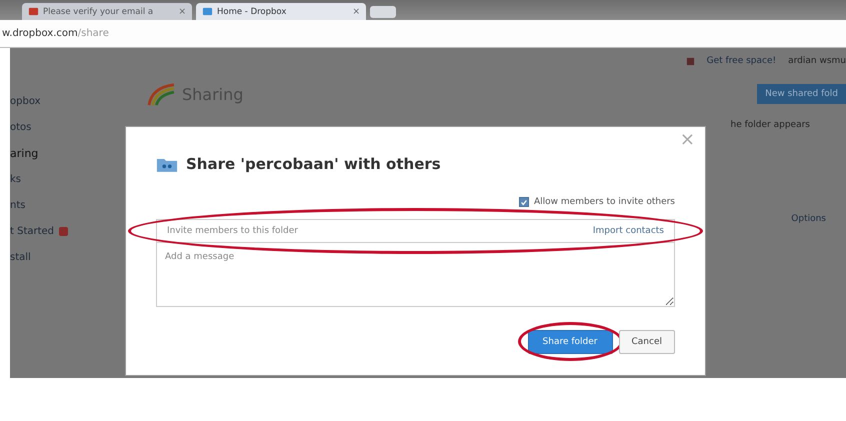 The image size is (846, 421). I want to click on options-link: Options, so click(808, 219).